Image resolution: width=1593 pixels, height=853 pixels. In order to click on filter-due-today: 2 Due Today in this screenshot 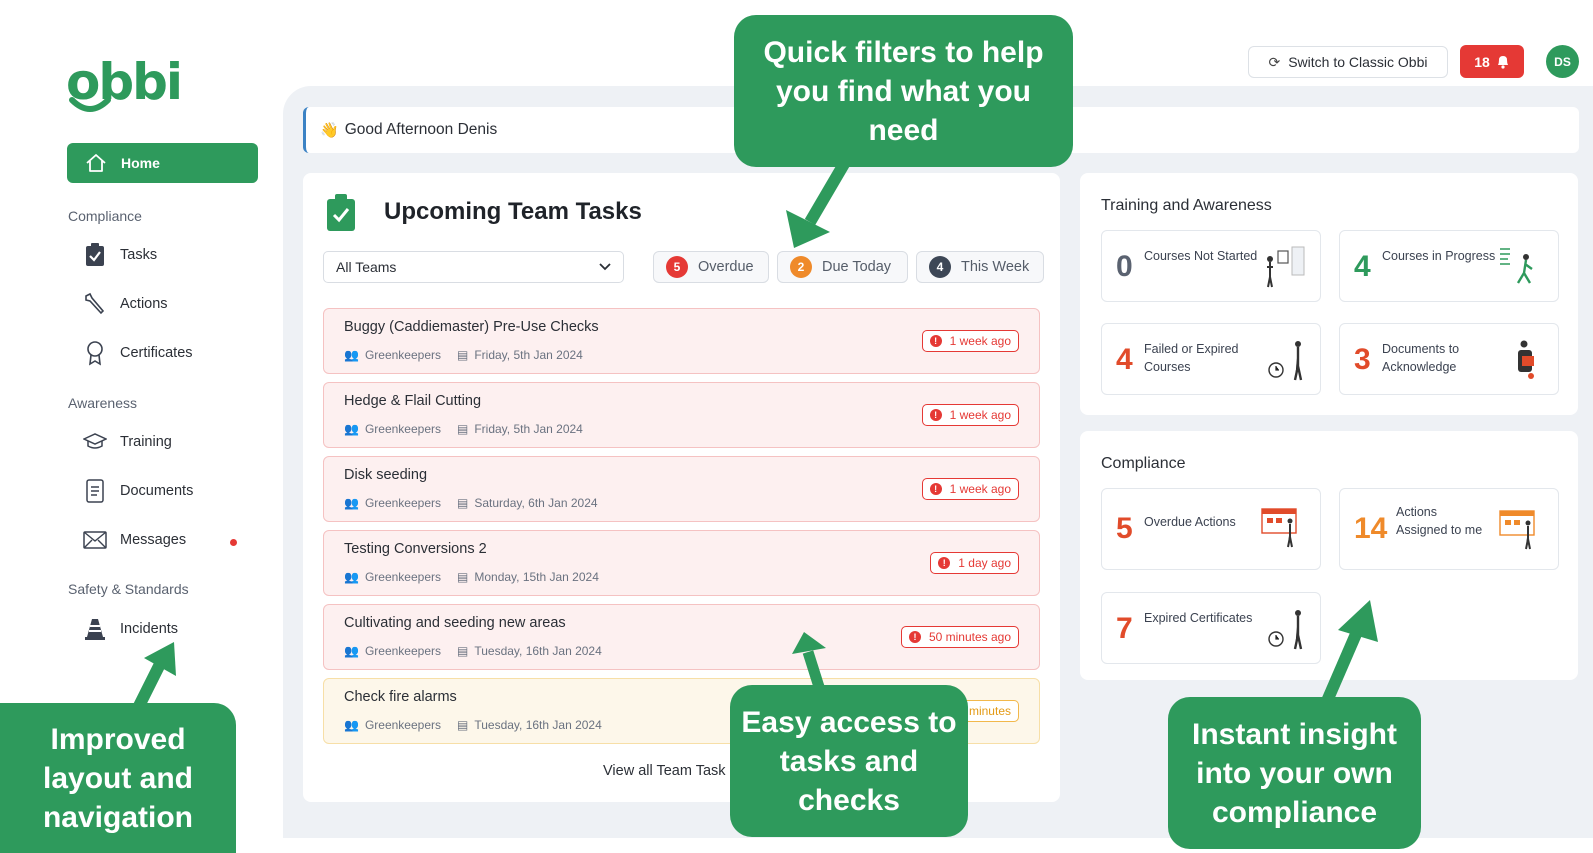, I will do `click(842, 267)`.